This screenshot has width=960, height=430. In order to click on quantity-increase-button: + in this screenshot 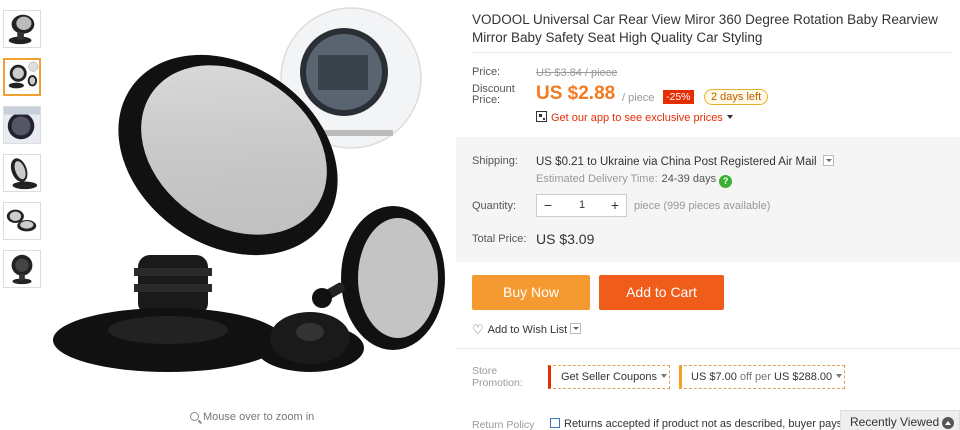, I will do `click(615, 205)`.